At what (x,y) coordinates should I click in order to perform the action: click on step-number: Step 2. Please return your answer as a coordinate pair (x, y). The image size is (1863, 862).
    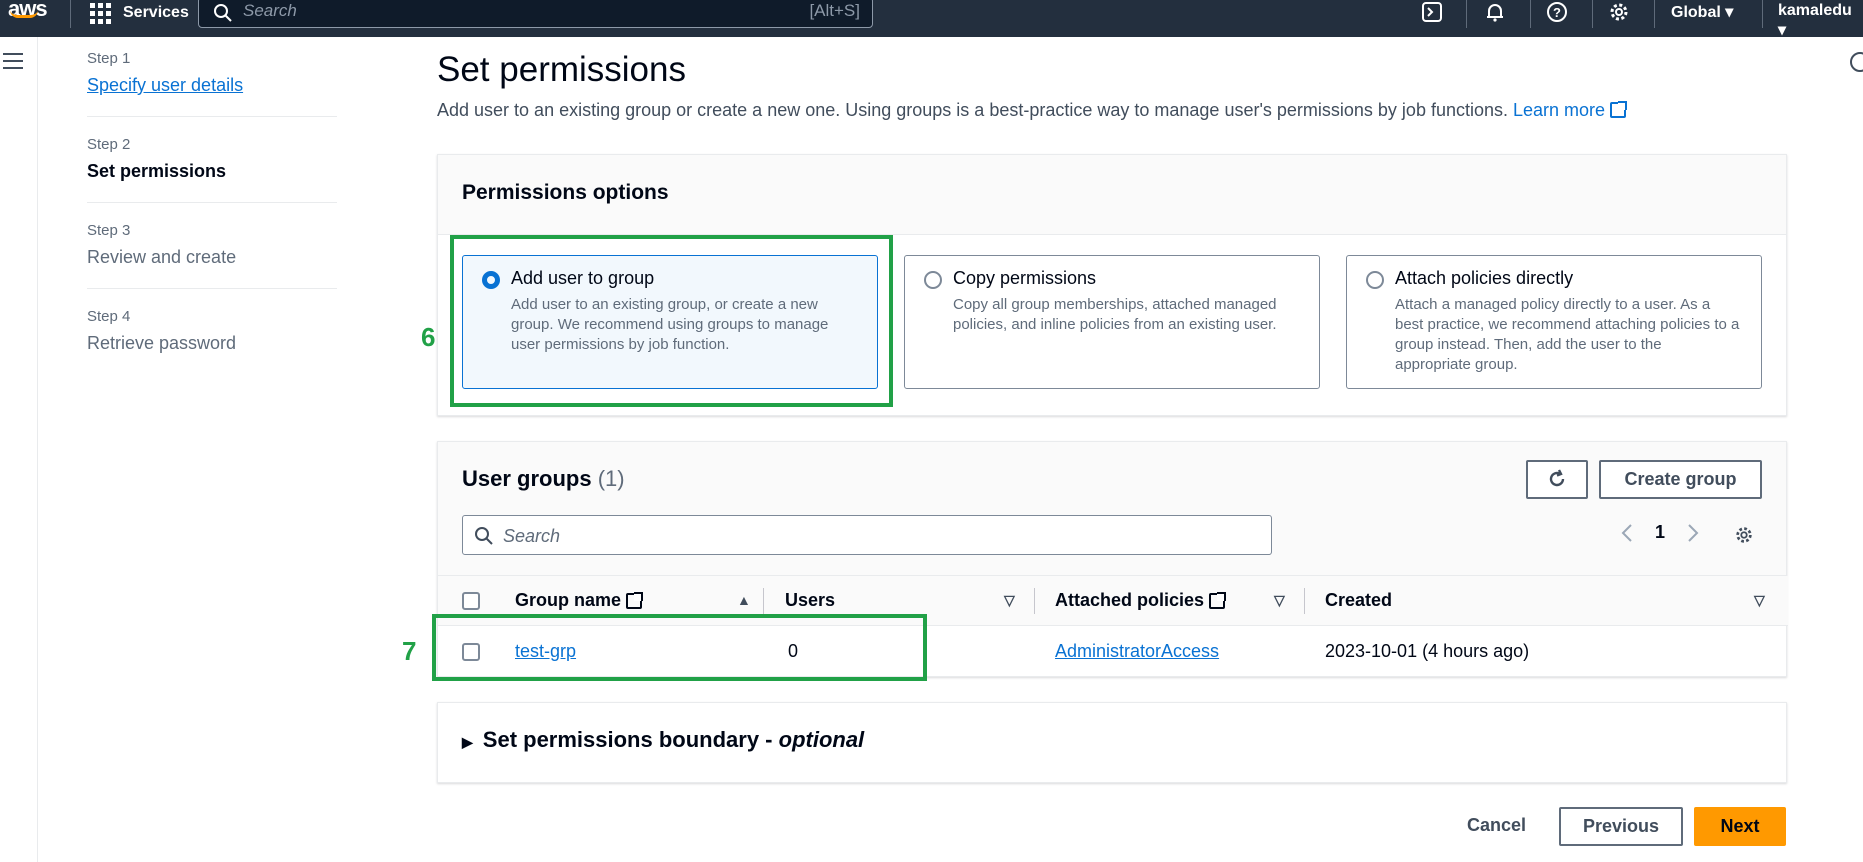
    Looking at the image, I should click on (109, 144).